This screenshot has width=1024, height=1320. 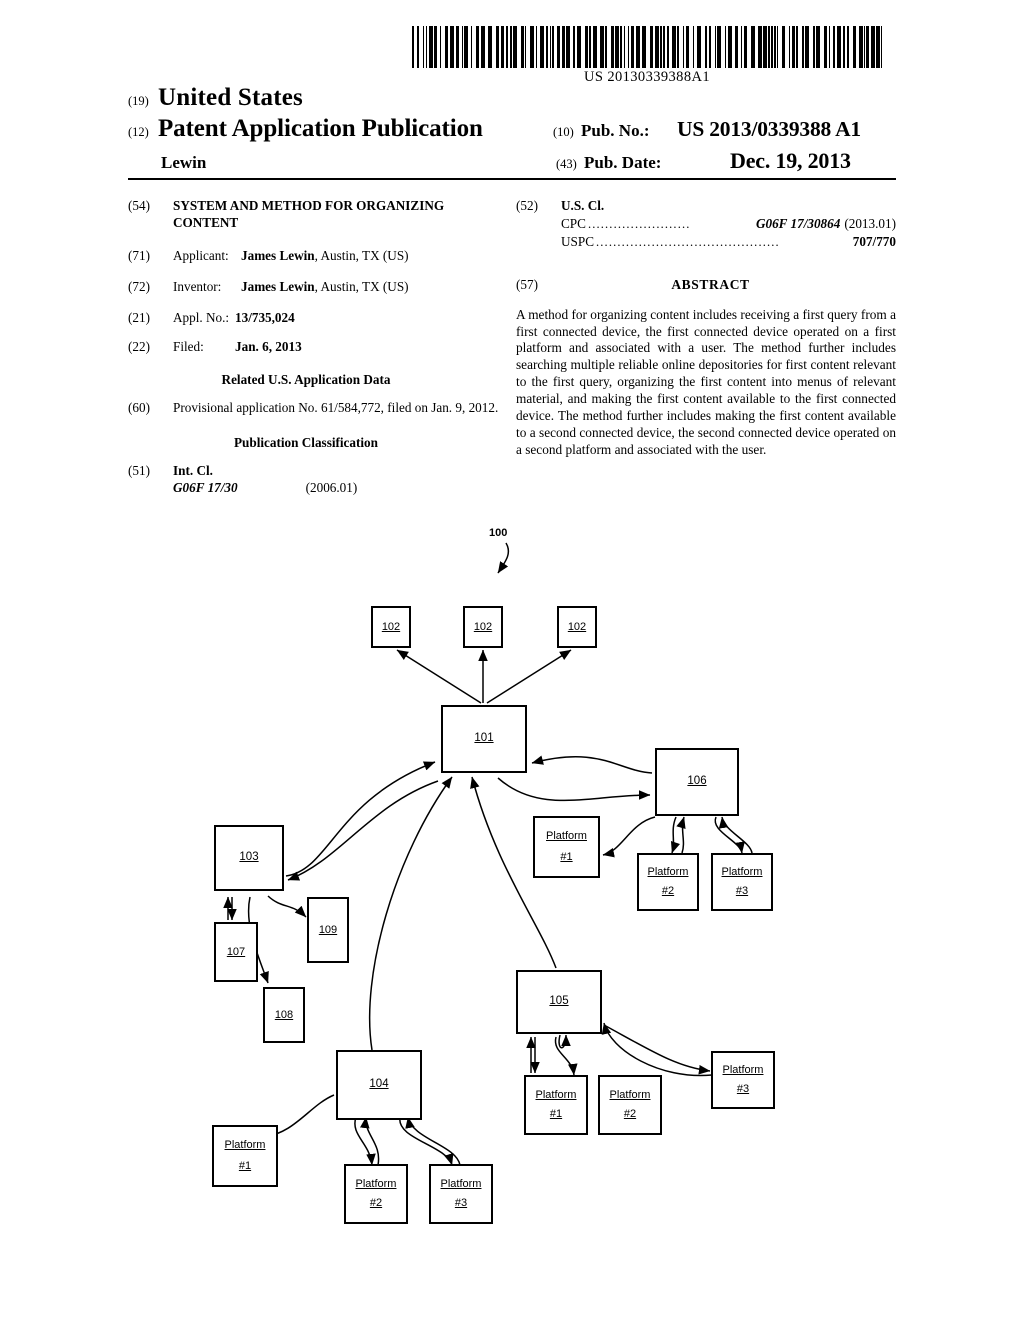 I want to click on pub-no-code: (10), so click(x=563, y=131).